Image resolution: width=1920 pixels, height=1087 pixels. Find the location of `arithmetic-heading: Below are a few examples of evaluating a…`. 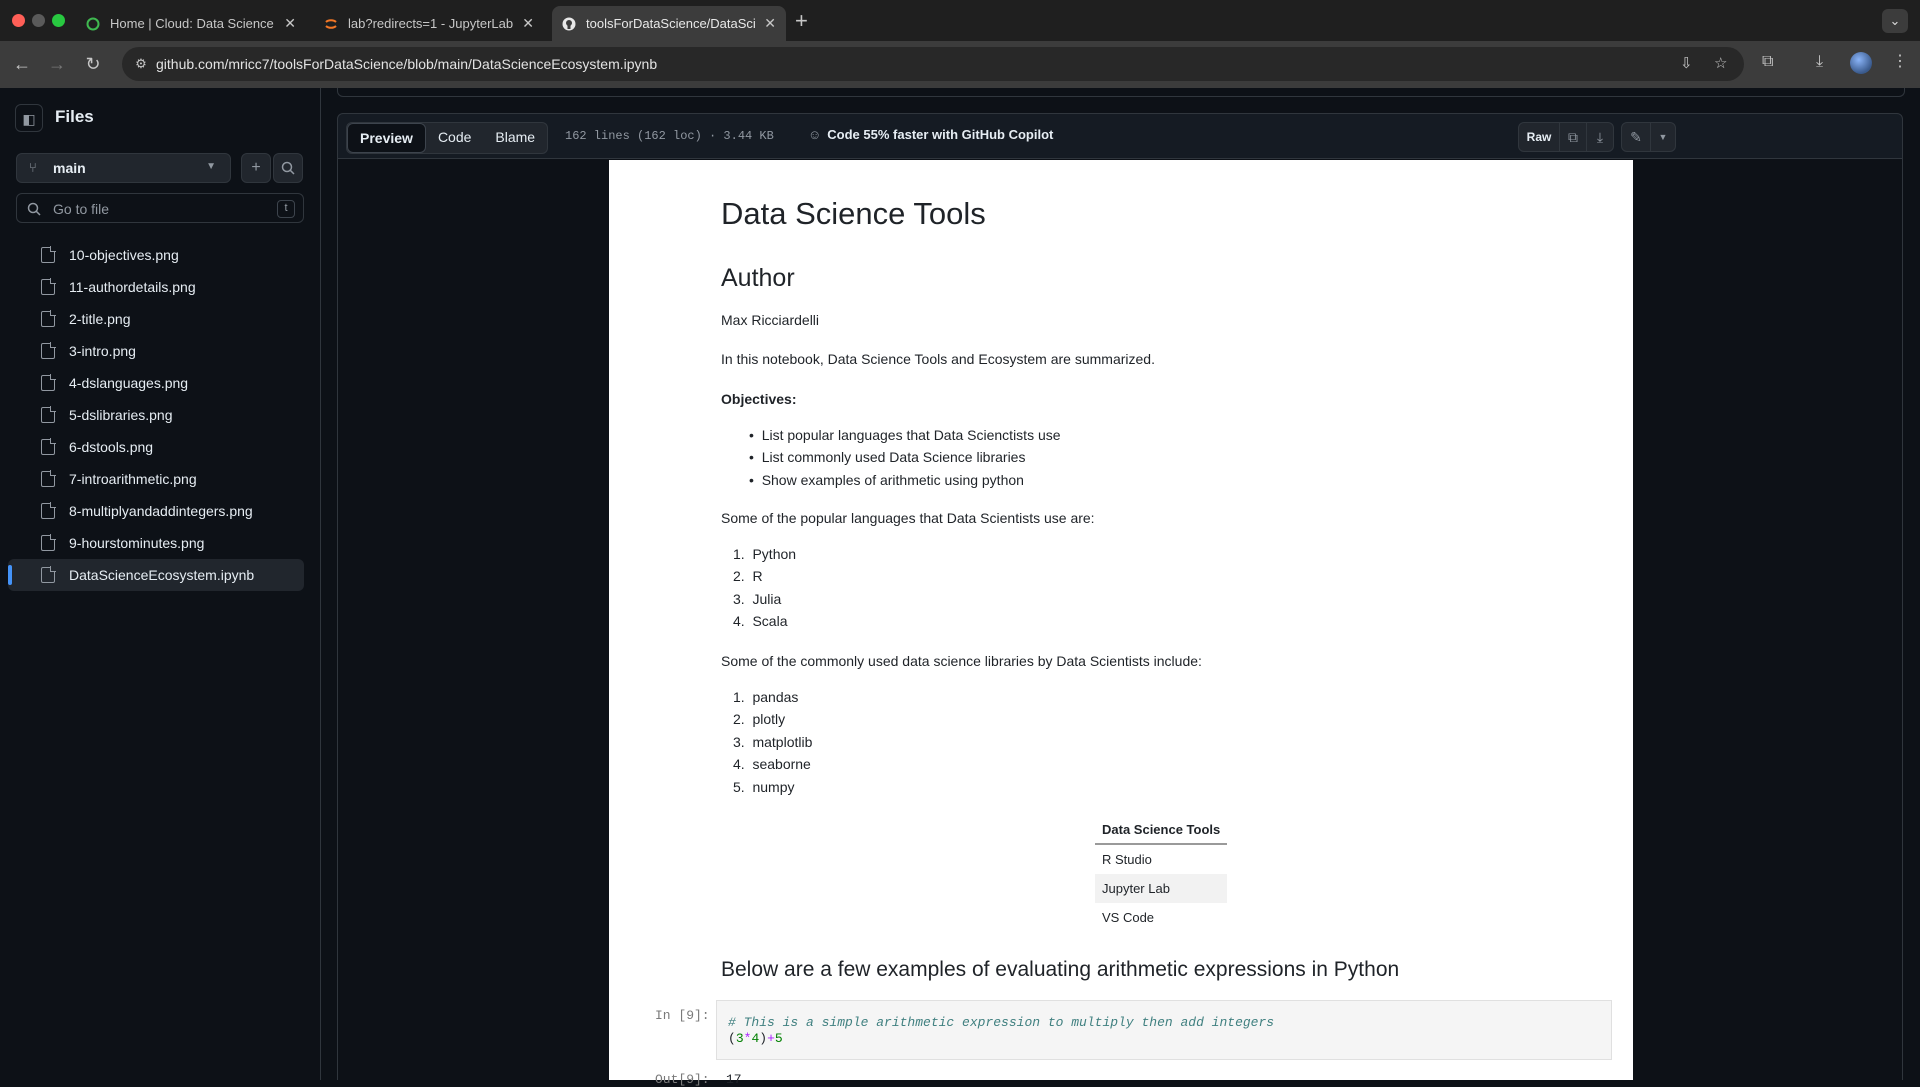

arithmetic-heading: Below are a few examples of evaluating a… is located at coordinates (1060, 969).